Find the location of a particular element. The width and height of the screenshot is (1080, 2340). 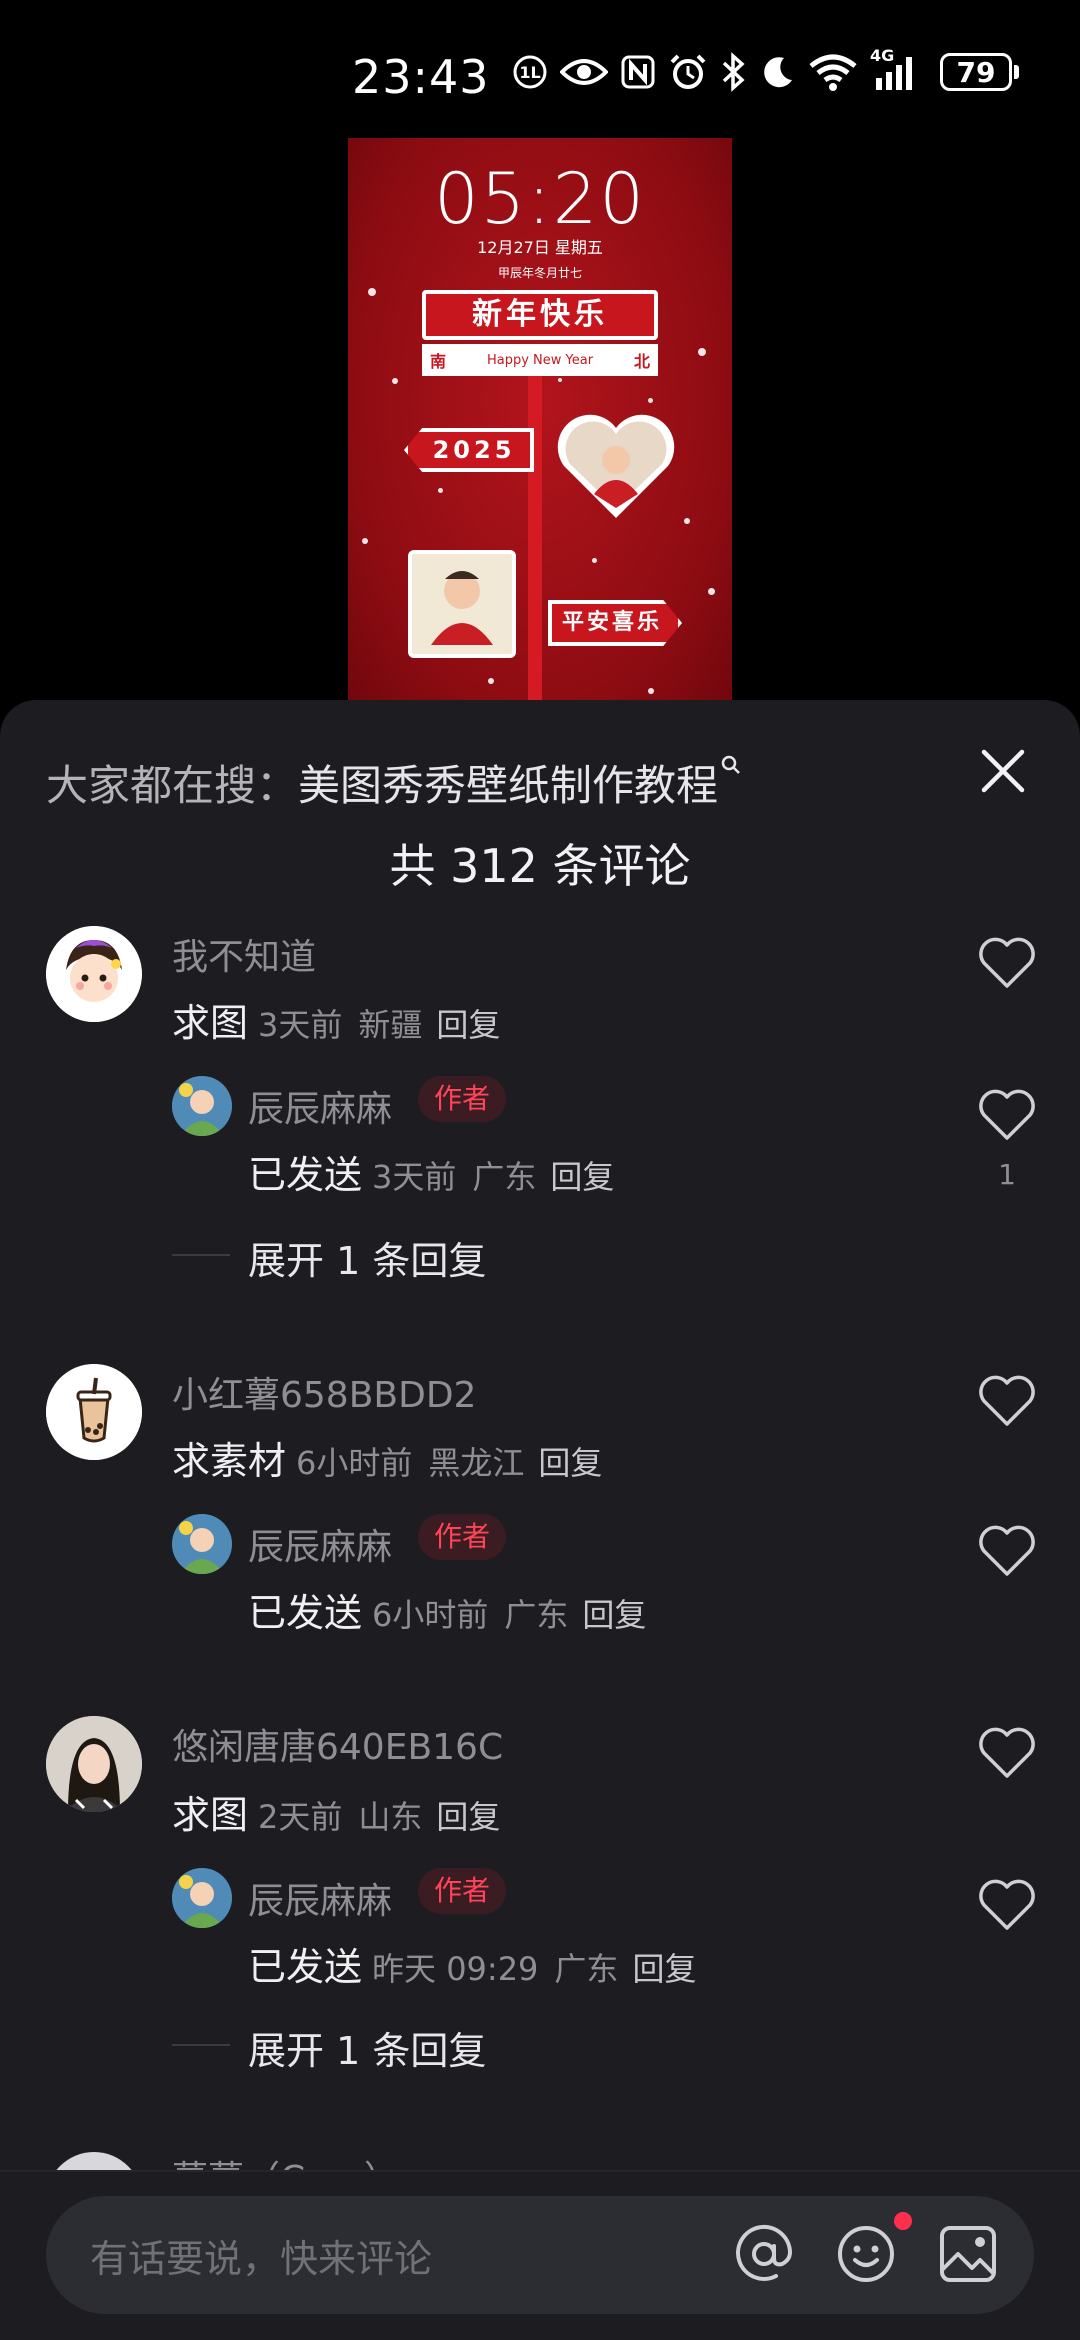

preview-date: 12月27日 星期五 is located at coordinates (540, 247).